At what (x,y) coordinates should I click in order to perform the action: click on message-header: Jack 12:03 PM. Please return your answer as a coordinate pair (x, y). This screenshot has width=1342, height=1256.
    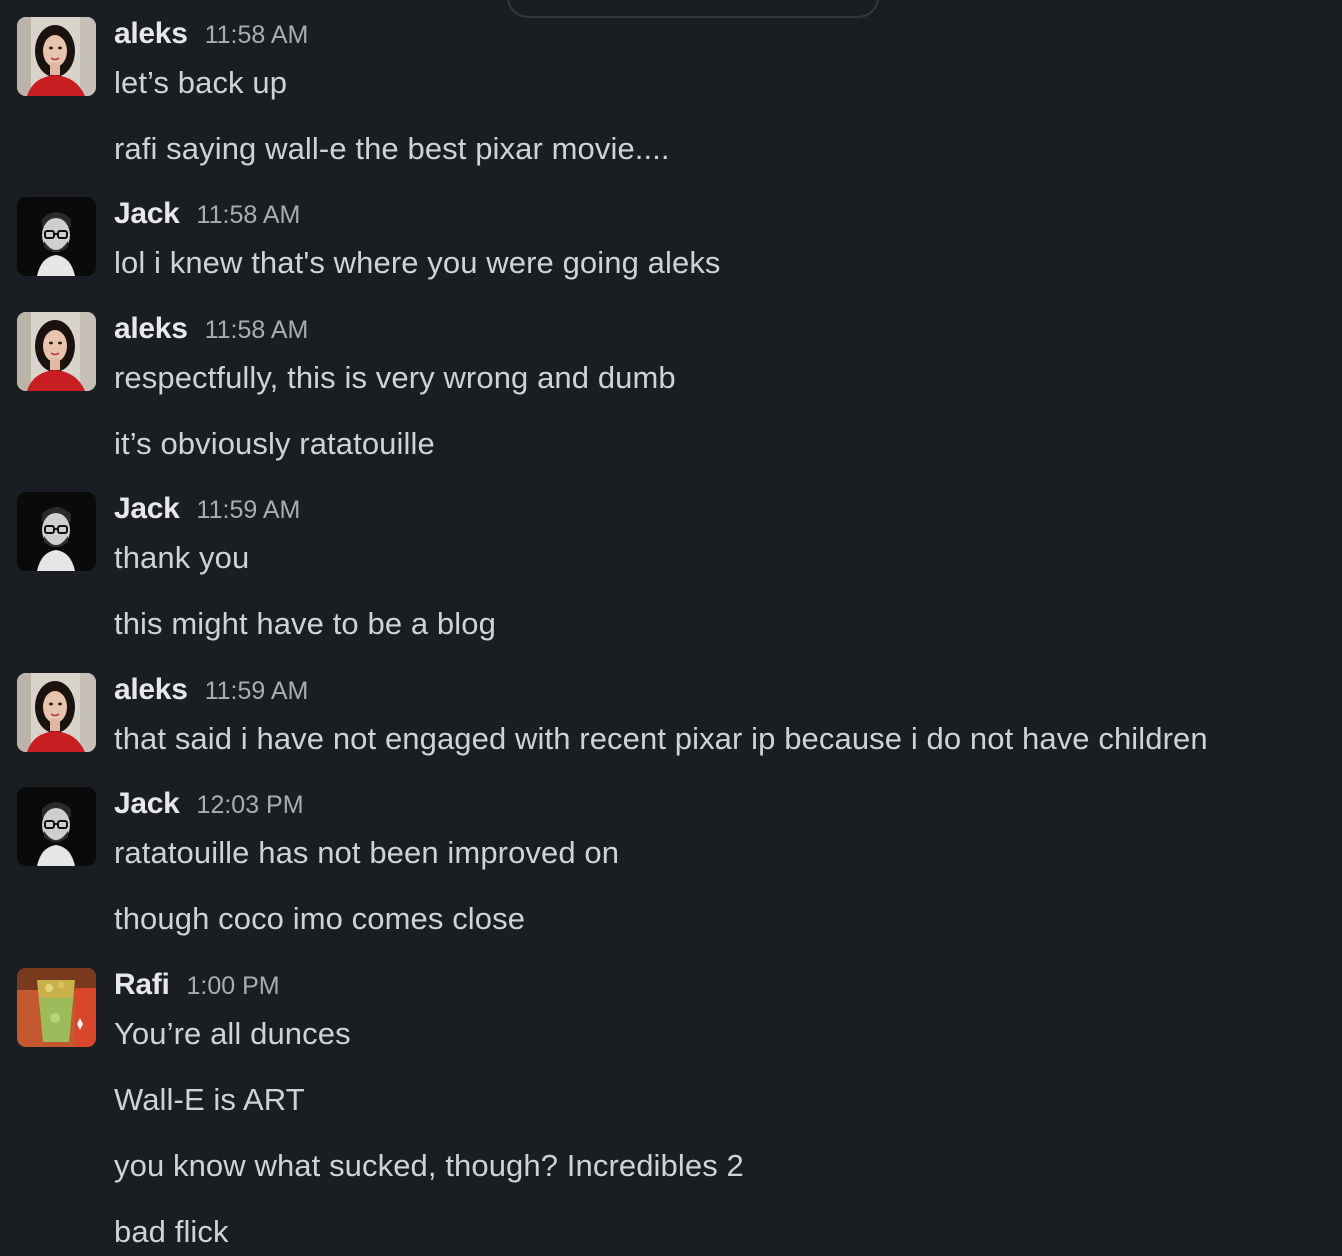
    Looking at the image, I should click on (209, 807).